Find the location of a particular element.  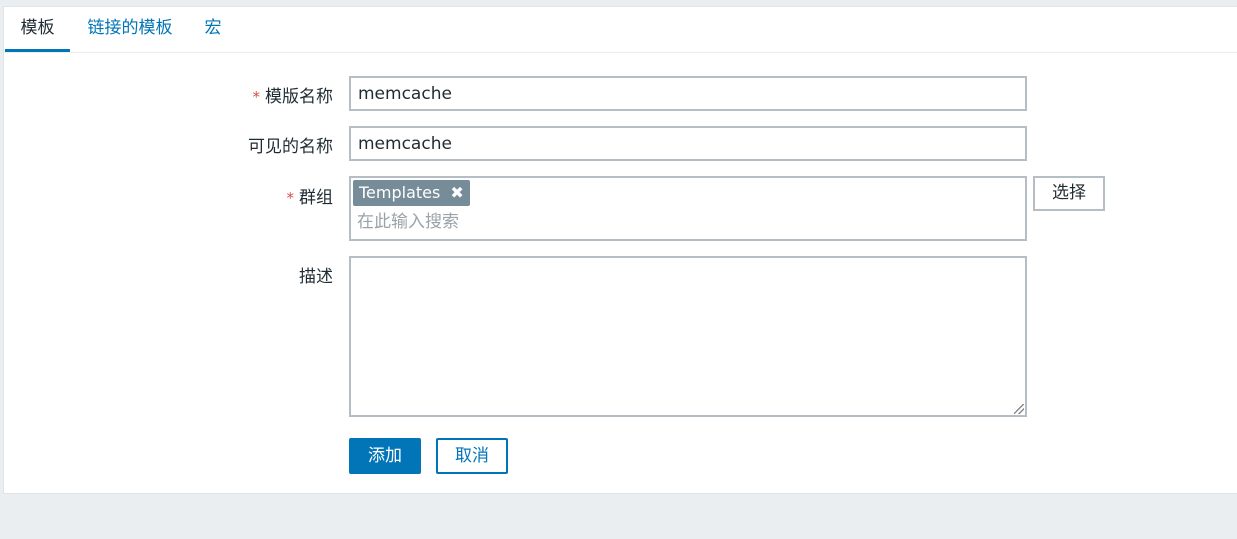

tab-bar: 模板 链接的模板 宏 is located at coordinates (620, 30).